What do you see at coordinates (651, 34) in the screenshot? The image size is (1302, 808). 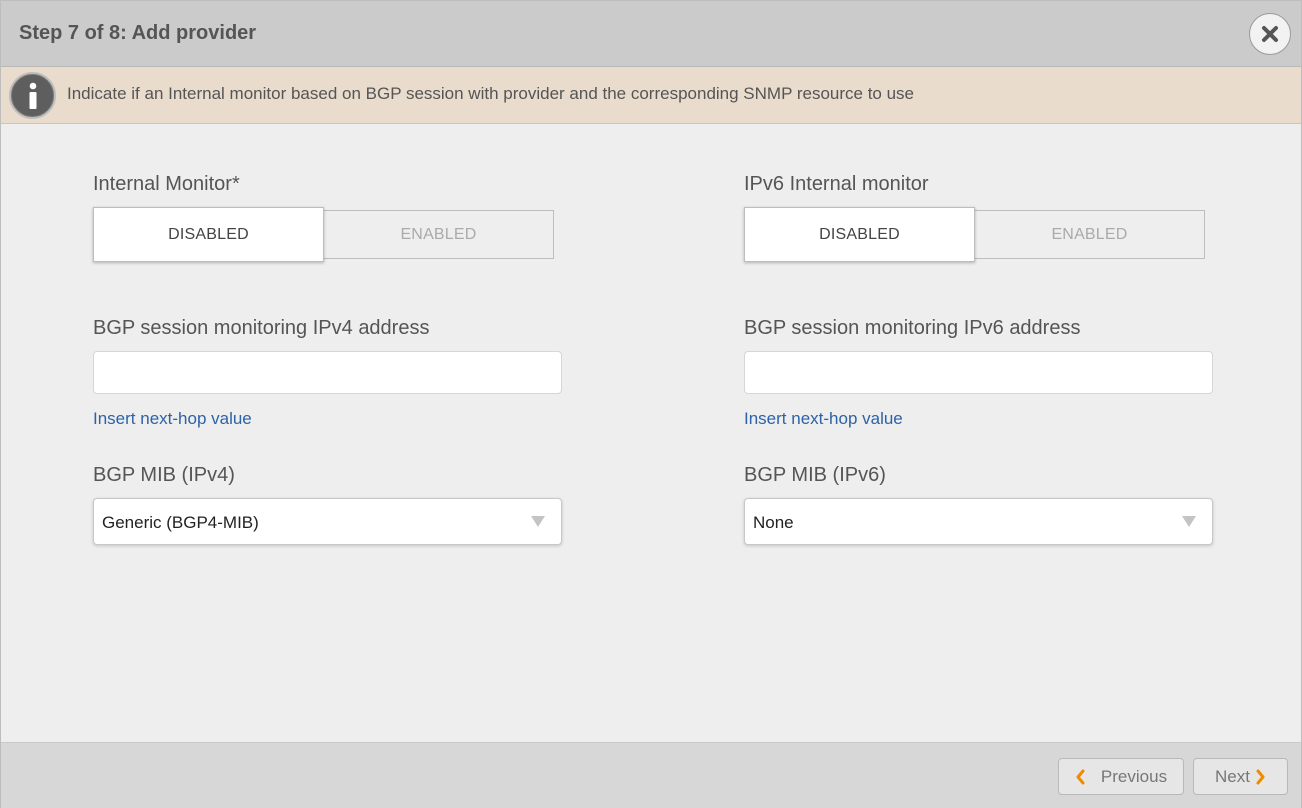 I see `dialog-header: Step 7 of 8: Add provider` at bounding box center [651, 34].